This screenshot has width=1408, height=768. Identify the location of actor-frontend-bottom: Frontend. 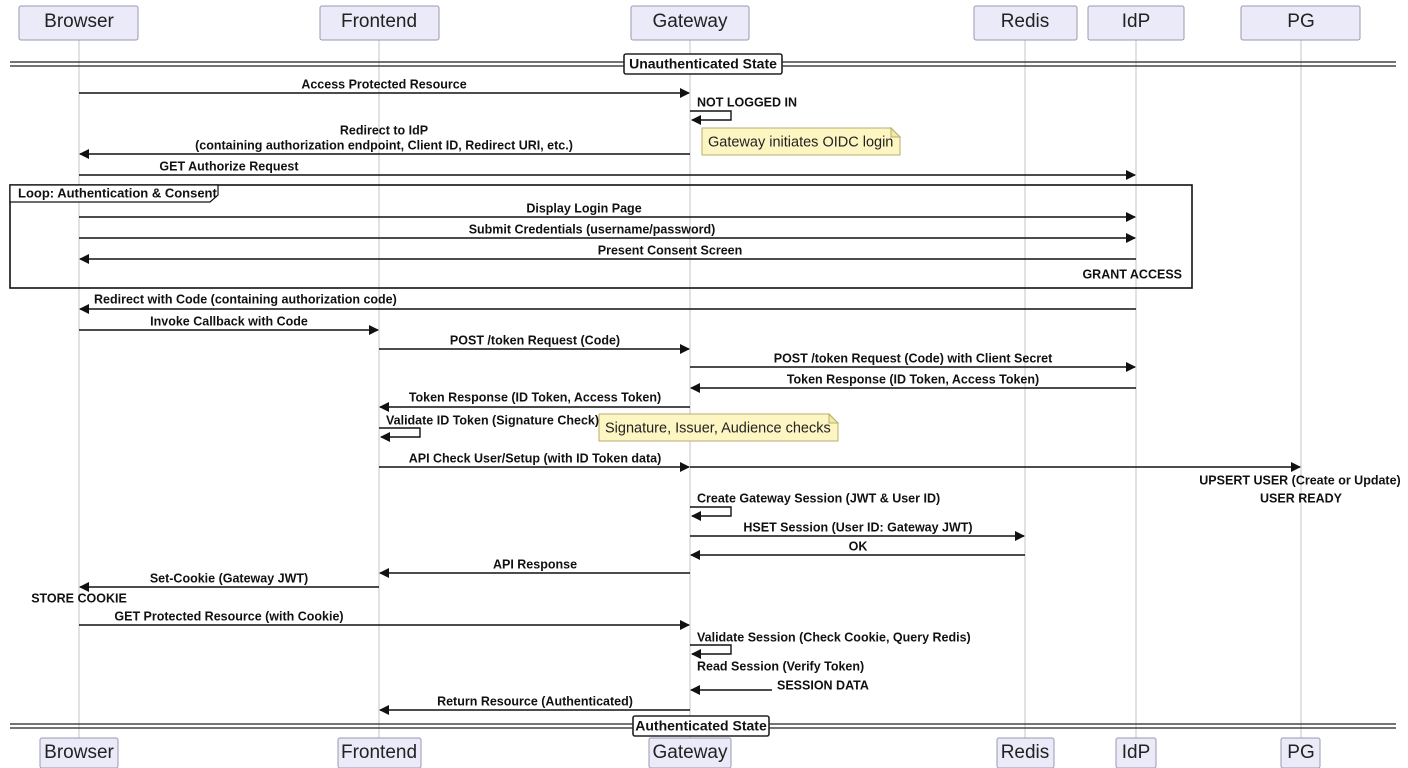
(379, 752).